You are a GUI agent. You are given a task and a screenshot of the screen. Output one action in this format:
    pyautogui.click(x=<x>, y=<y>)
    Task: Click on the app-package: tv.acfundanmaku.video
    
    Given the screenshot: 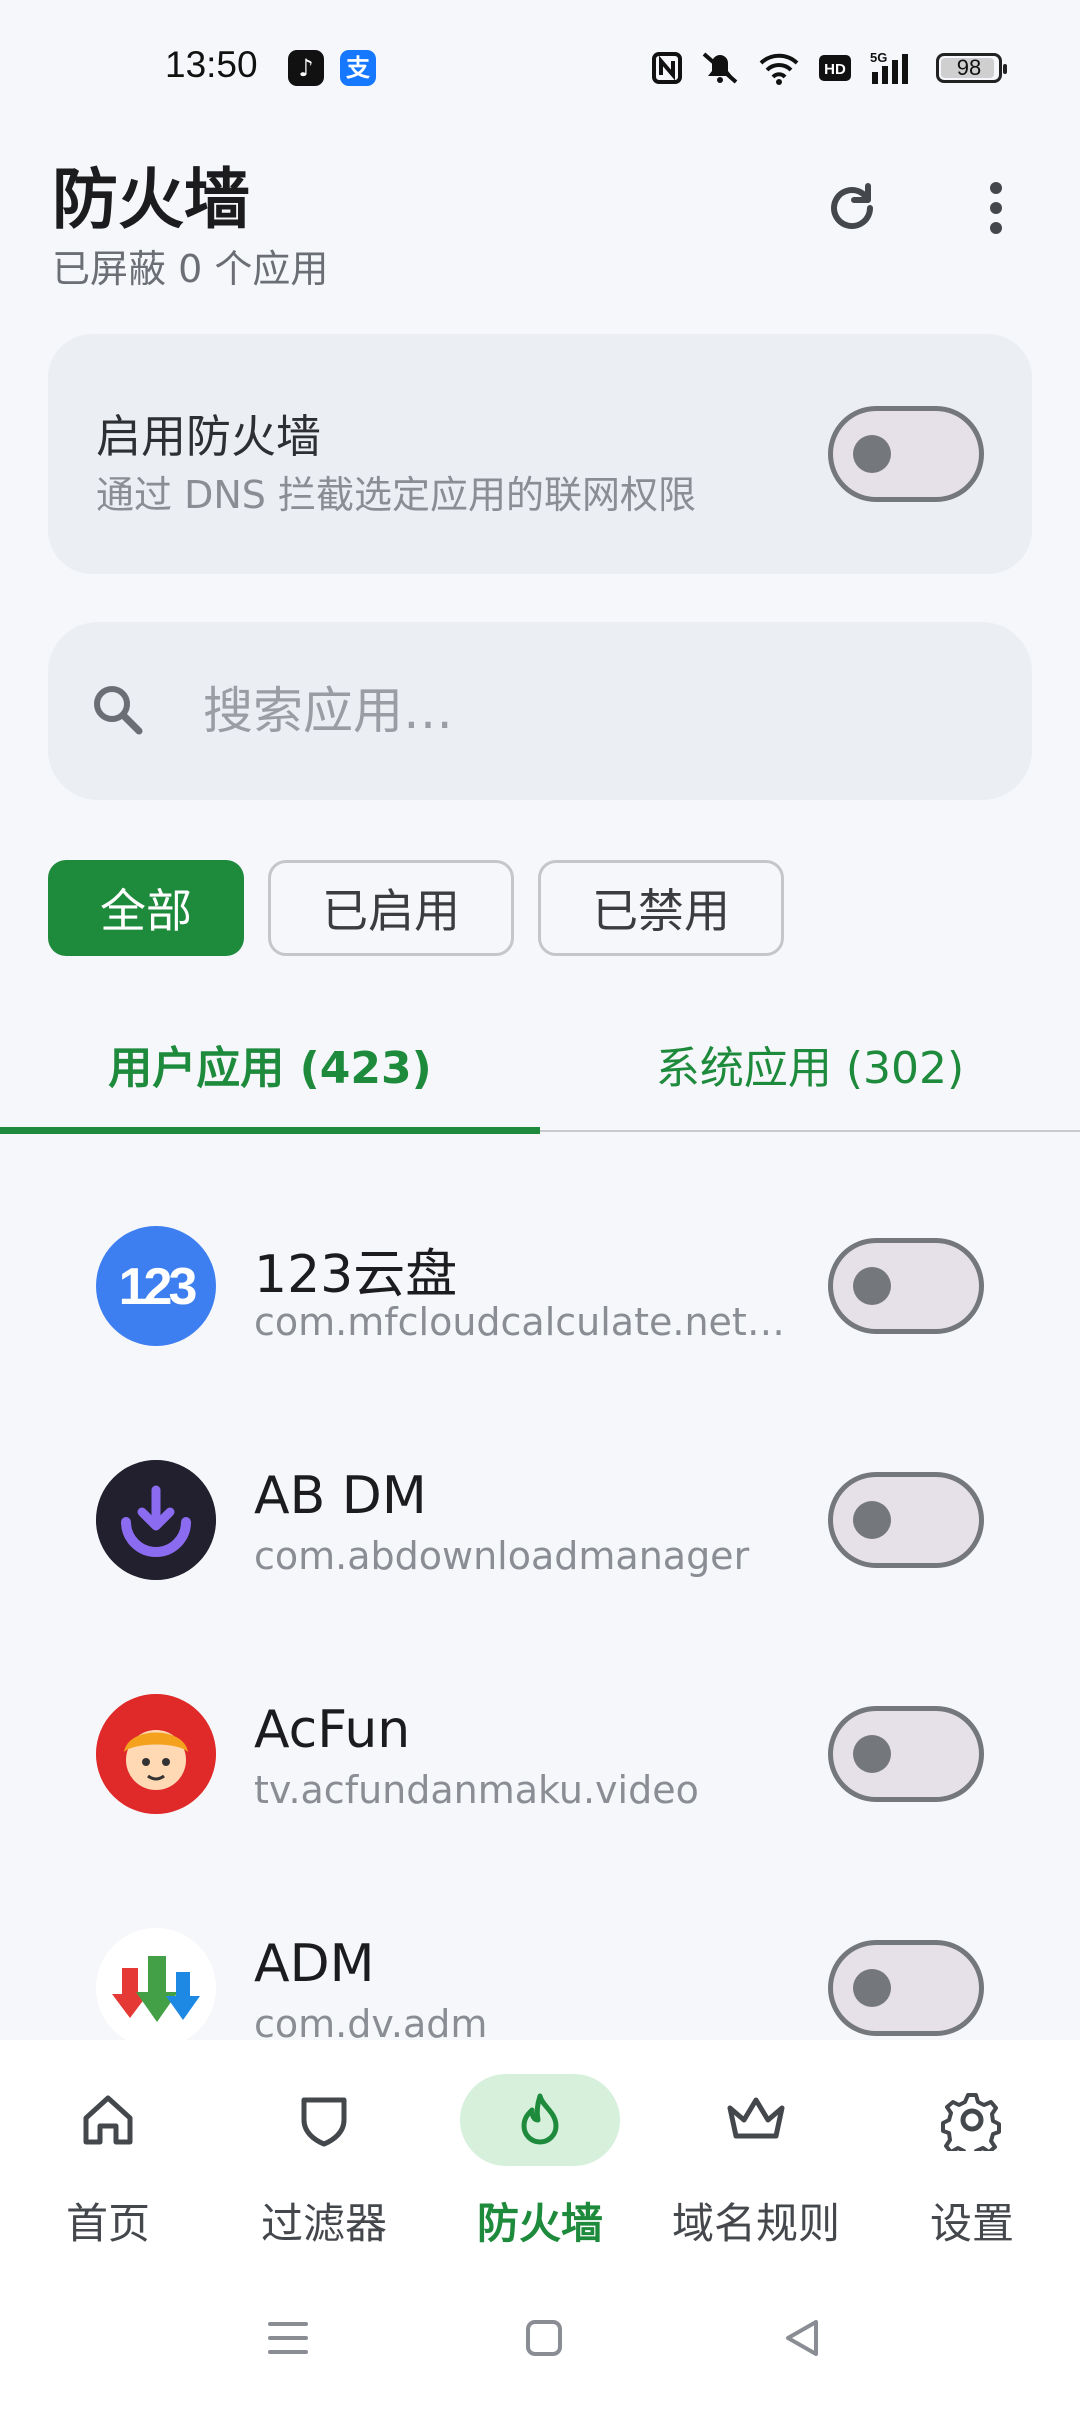 What is the action you would take?
    pyautogui.click(x=476, y=1790)
    